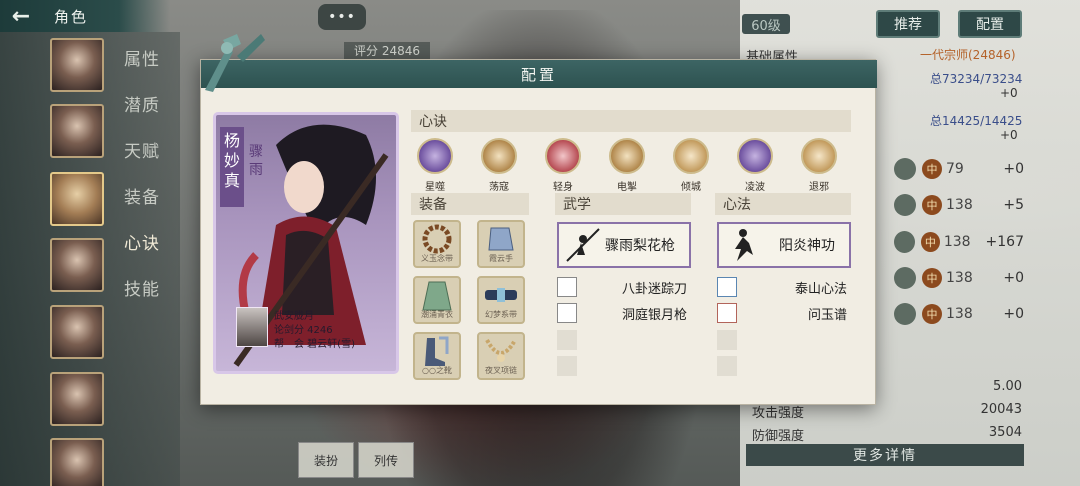 The height and width of the screenshot is (486, 1080). I want to click on equipment-label: 义玉念带, so click(437, 258).